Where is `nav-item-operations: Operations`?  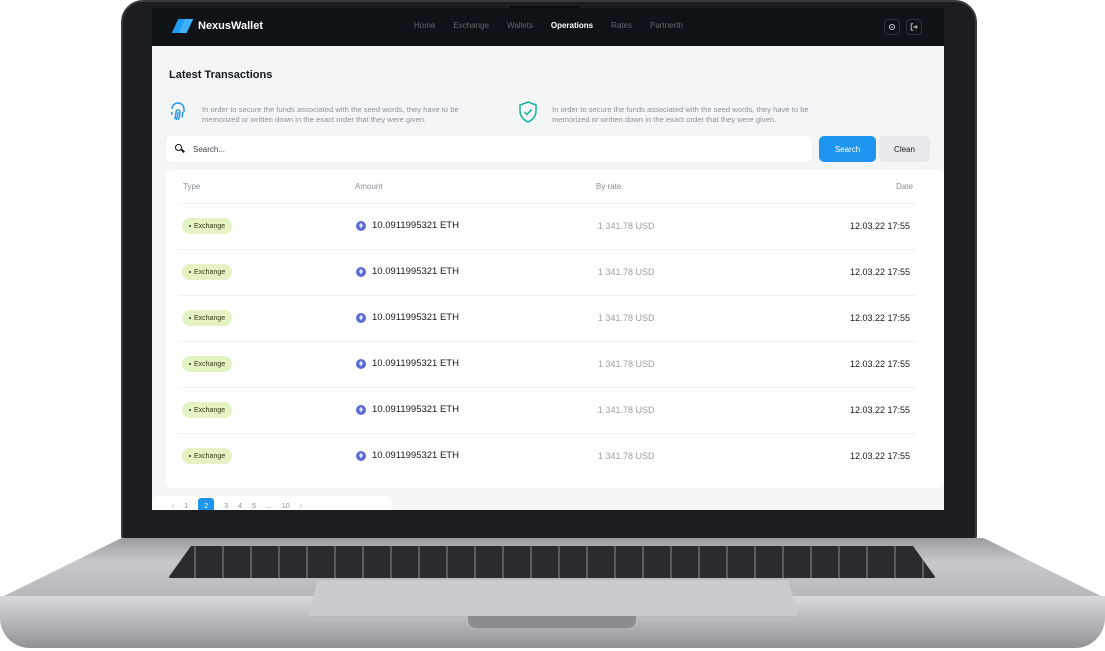
nav-item-operations: Operations is located at coordinates (572, 25).